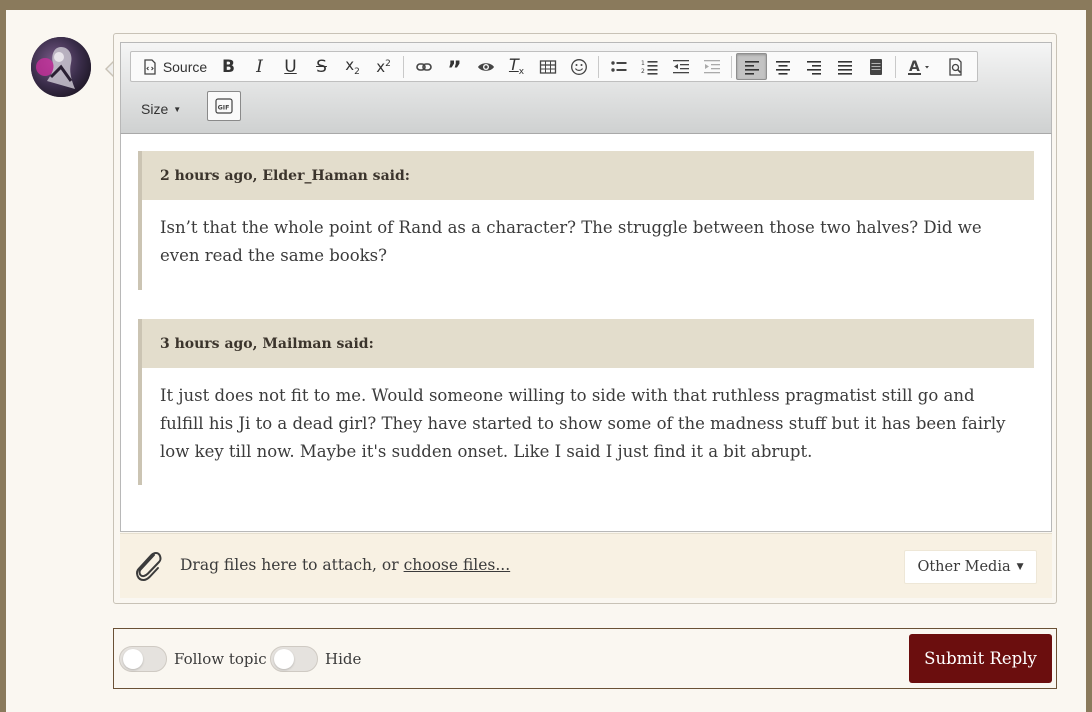 Image resolution: width=1092 pixels, height=712 pixels. What do you see at coordinates (148, 568) in the screenshot?
I see `paperclip-icon` at bounding box center [148, 568].